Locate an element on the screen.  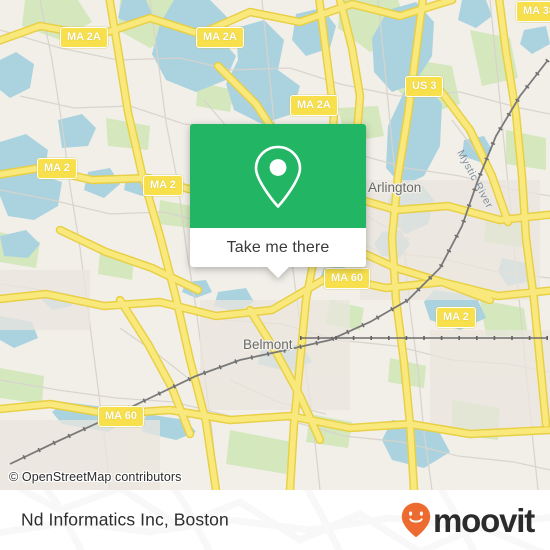
place-label-belmont: Belmont is located at coordinates (268, 344).